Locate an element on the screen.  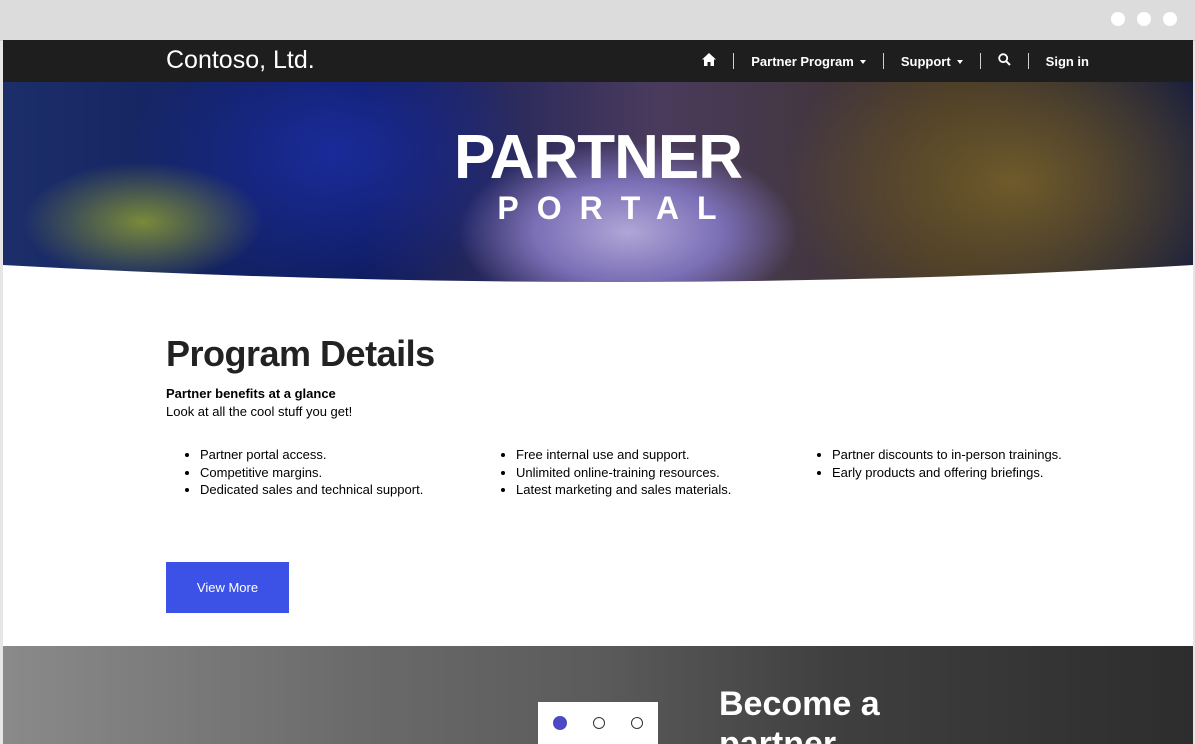
list-item: Competitive margins. is located at coordinates (341, 473).